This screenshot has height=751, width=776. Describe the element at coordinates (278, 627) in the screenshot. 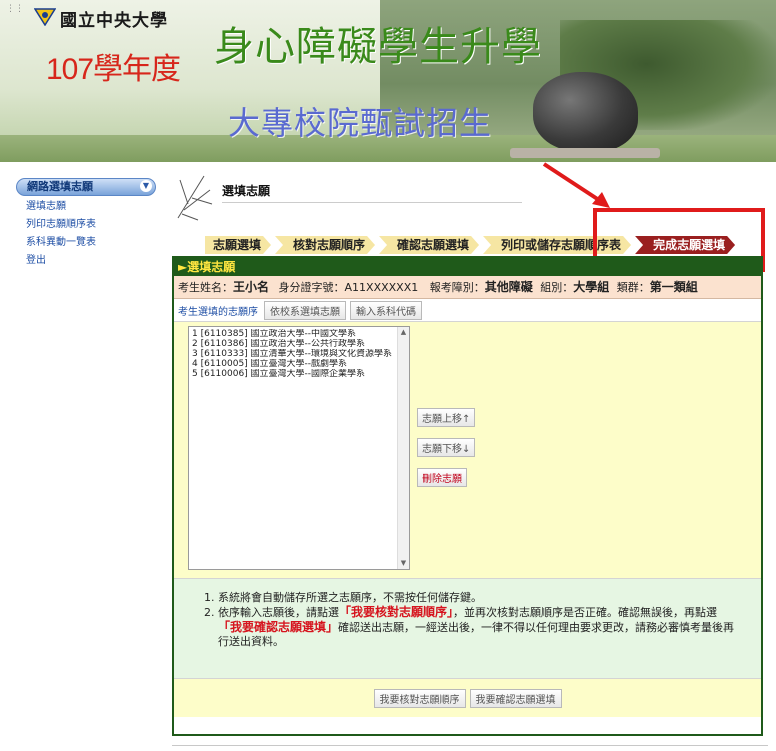

I see `note-2-highlight-confirm: 「我要確認志願選填」` at that location.